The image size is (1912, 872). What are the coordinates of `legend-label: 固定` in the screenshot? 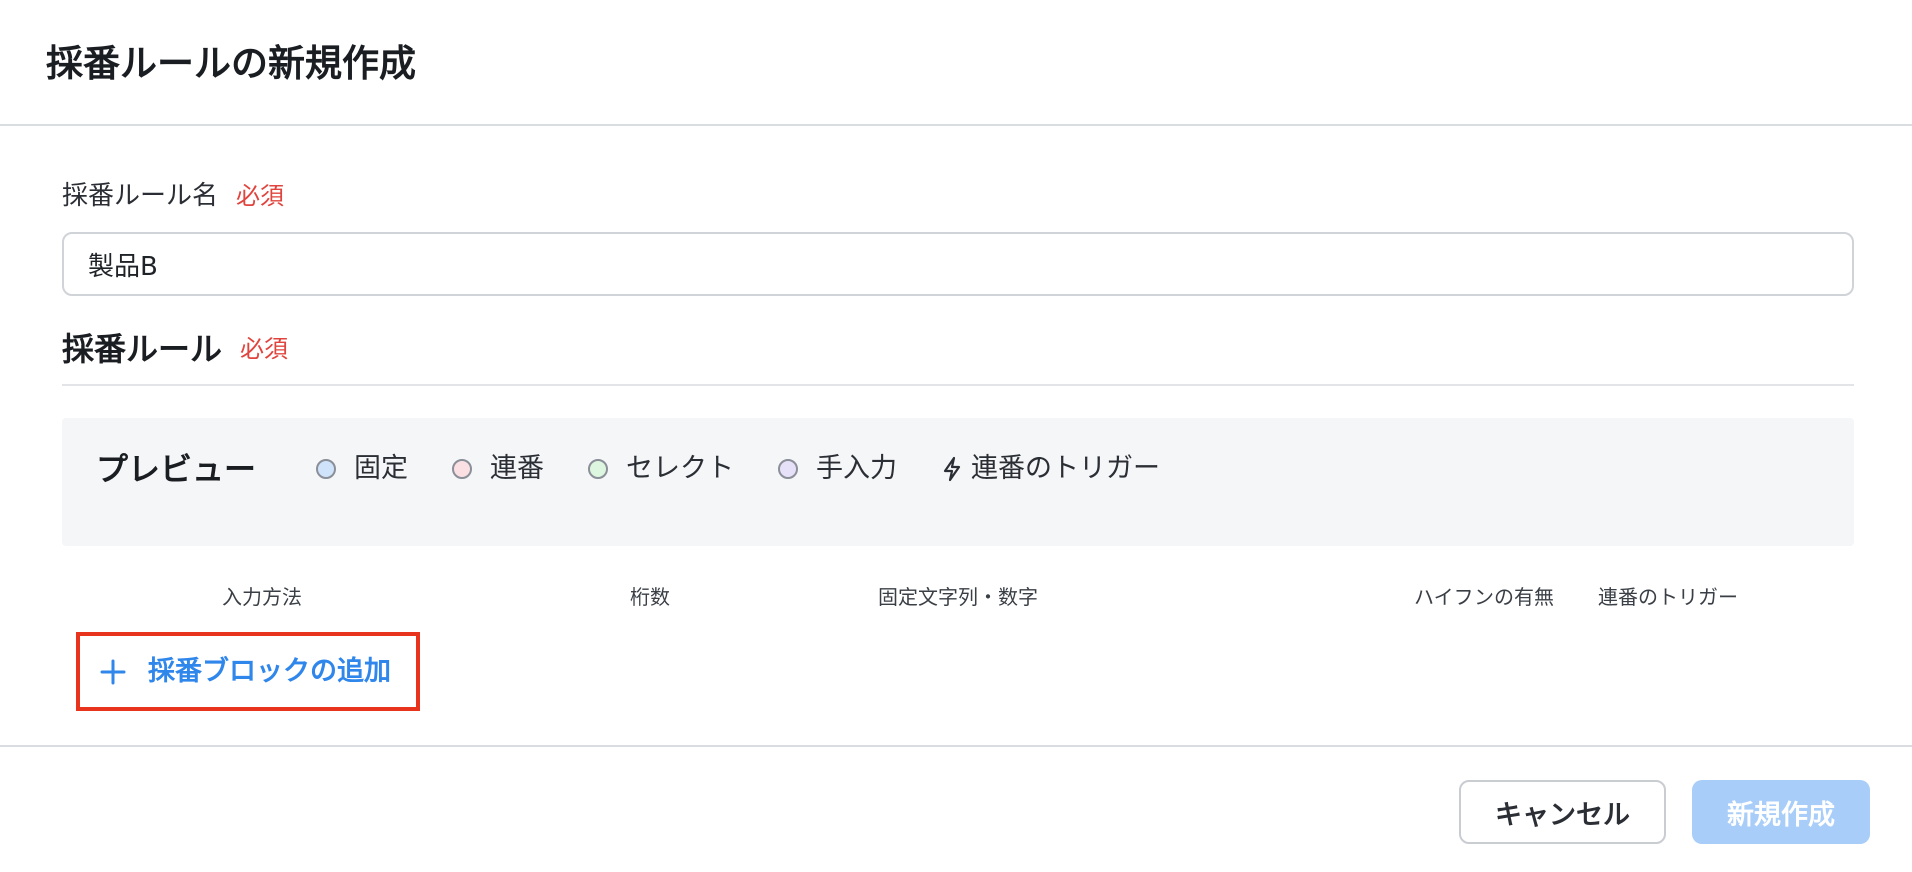 It's located at (381, 468).